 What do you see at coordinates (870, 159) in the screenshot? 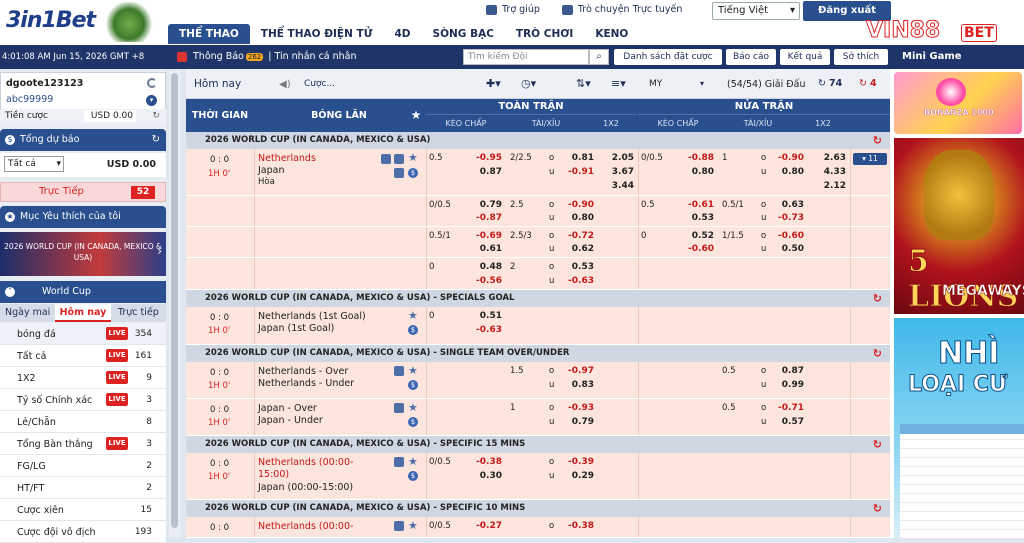
I see `more-bets-button: ▾ 11` at bounding box center [870, 159].